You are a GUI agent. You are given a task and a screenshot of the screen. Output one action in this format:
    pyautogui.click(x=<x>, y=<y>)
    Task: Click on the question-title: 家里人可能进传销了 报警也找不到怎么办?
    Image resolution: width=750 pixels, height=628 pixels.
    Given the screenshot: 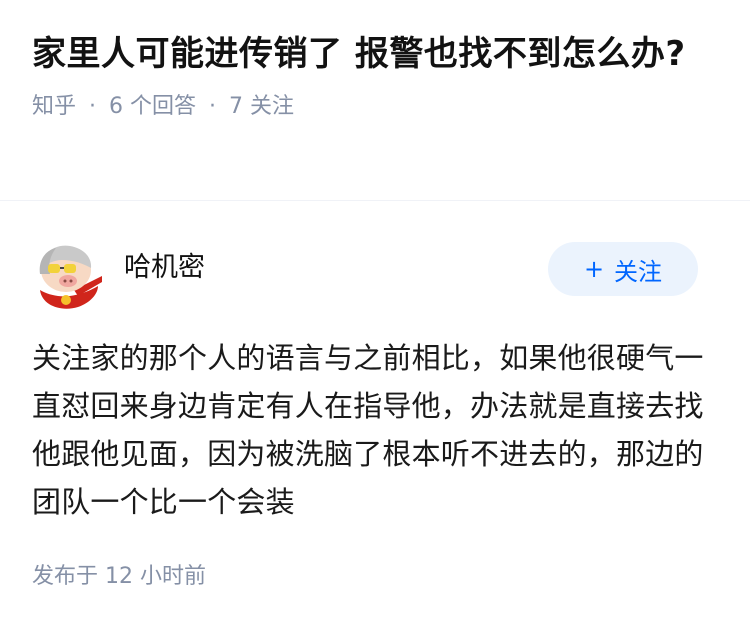 What is the action you would take?
    pyautogui.click(x=377, y=54)
    